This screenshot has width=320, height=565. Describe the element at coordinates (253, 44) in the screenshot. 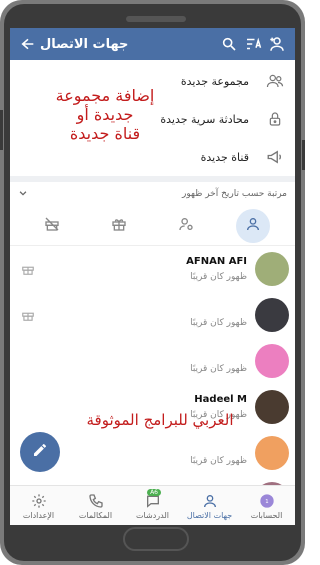

I see `sort-az-icon` at that location.